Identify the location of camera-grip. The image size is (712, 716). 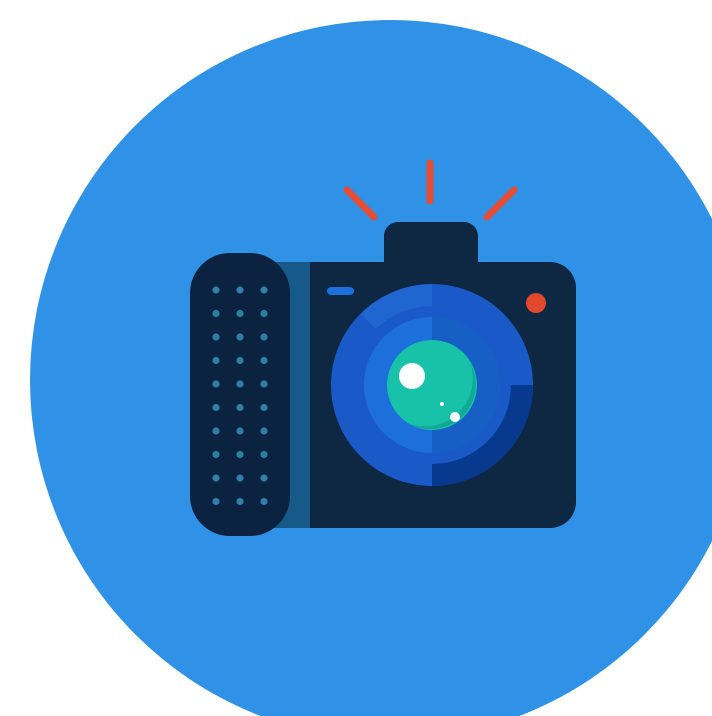
(240, 394).